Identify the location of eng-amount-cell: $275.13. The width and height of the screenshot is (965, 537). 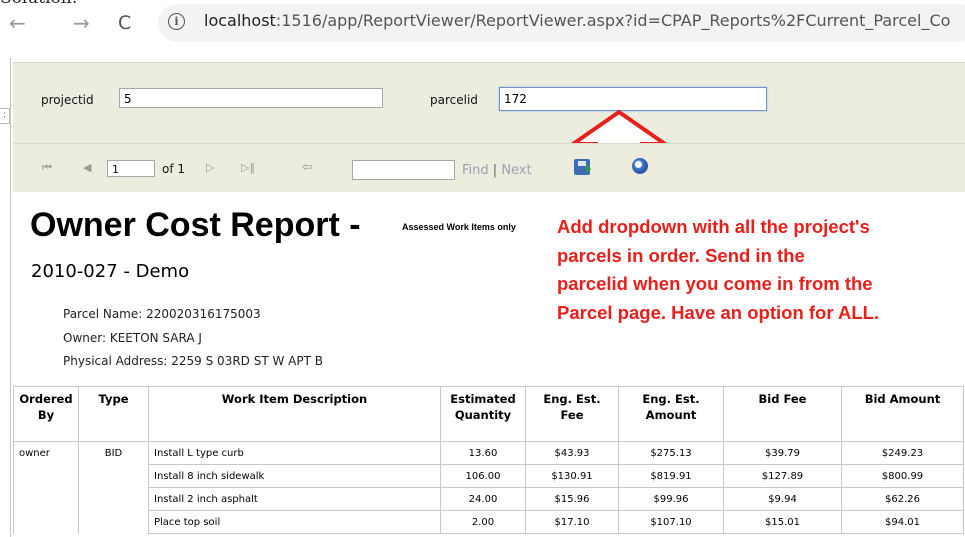
(671, 453).